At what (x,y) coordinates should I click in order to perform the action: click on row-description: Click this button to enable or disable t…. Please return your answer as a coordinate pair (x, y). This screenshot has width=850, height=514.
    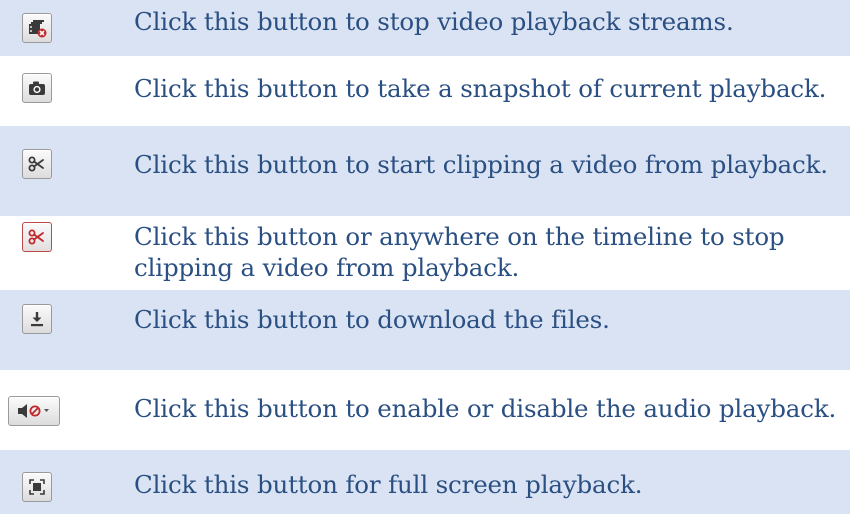
    Looking at the image, I should click on (485, 408).